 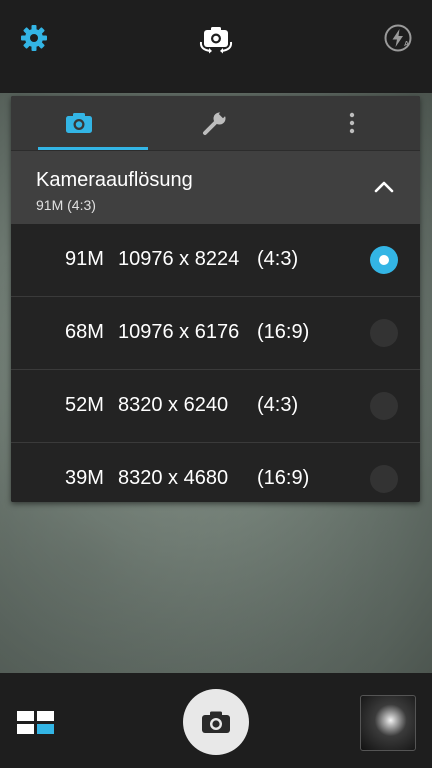 What do you see at coordinates (384, 187) in the screenshot?
I see `chevron-up-icon` at bounding box center [384, 187].